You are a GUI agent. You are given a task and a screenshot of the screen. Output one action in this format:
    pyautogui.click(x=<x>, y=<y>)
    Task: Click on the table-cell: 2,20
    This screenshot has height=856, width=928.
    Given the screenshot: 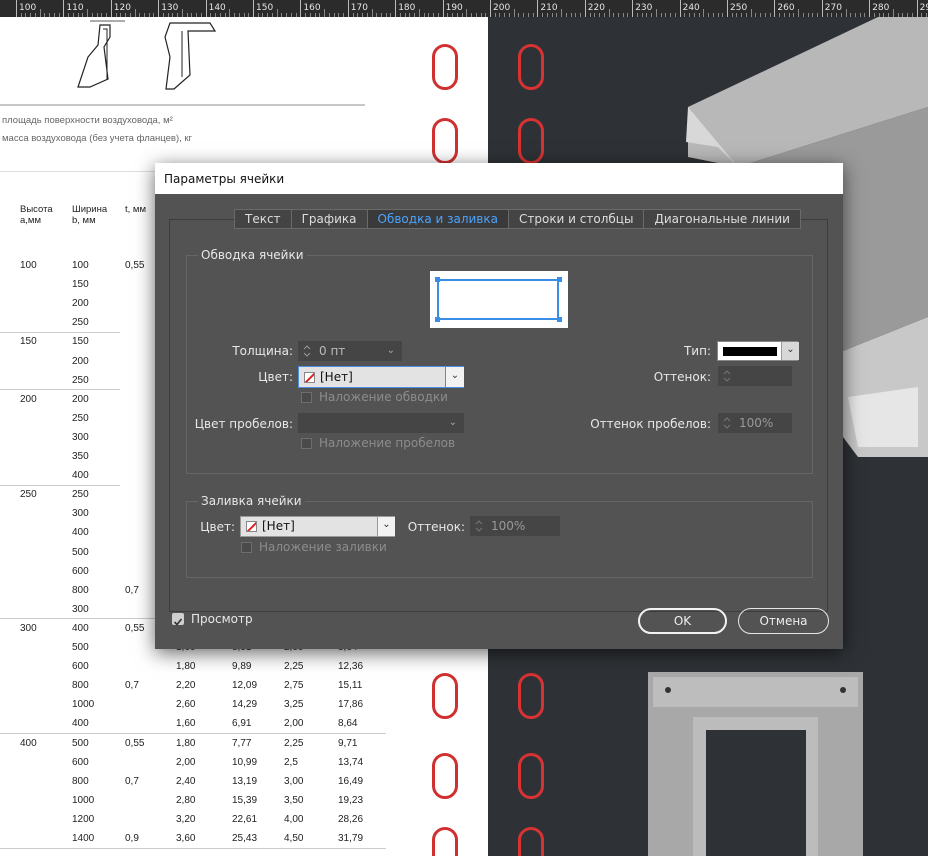 What is the action you would take?
    pyautogui.click(x=186, y=686)
    